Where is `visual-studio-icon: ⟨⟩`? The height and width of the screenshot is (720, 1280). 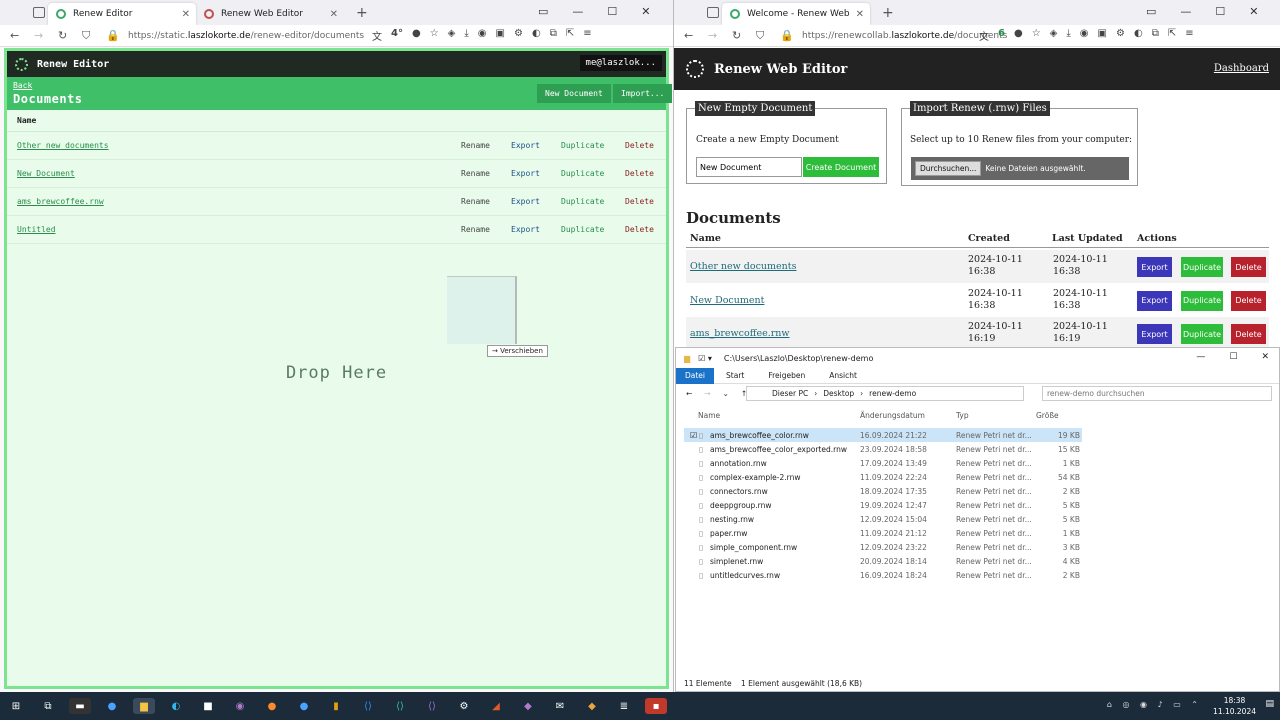
visual-studio-icon: ⟨⟩ is located at coordinates (432, 706).